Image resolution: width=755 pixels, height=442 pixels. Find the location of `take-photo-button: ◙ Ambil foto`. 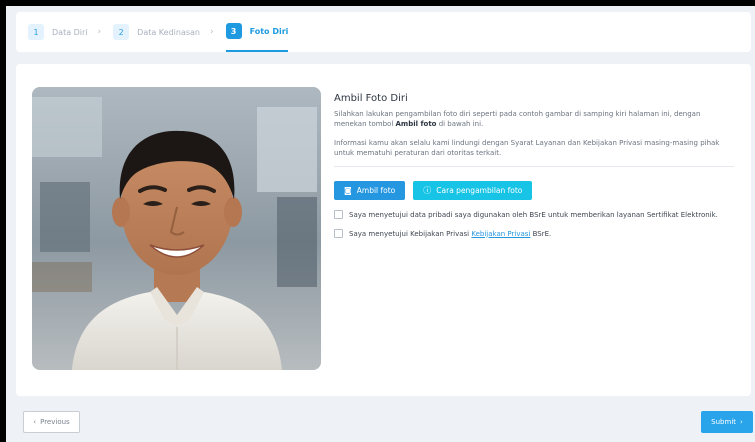

take-photo-button: ◙ Ambil foto is located at coordinates (370, 190).